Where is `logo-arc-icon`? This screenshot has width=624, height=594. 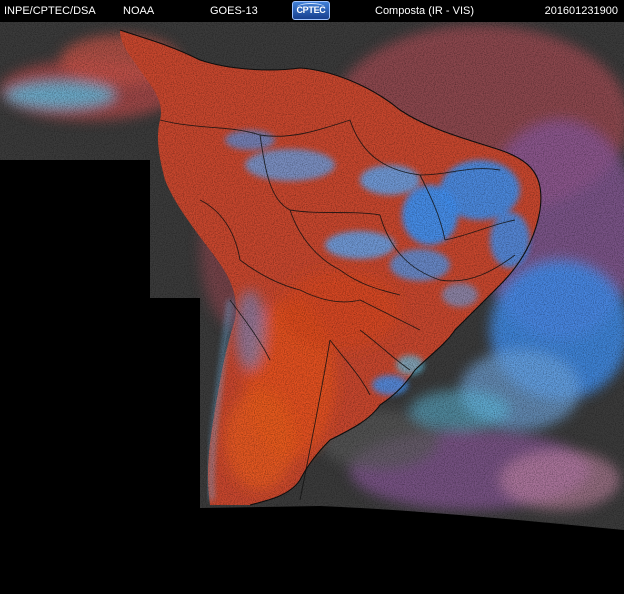
logo-arc-icon is located at coordinates (311, 7).